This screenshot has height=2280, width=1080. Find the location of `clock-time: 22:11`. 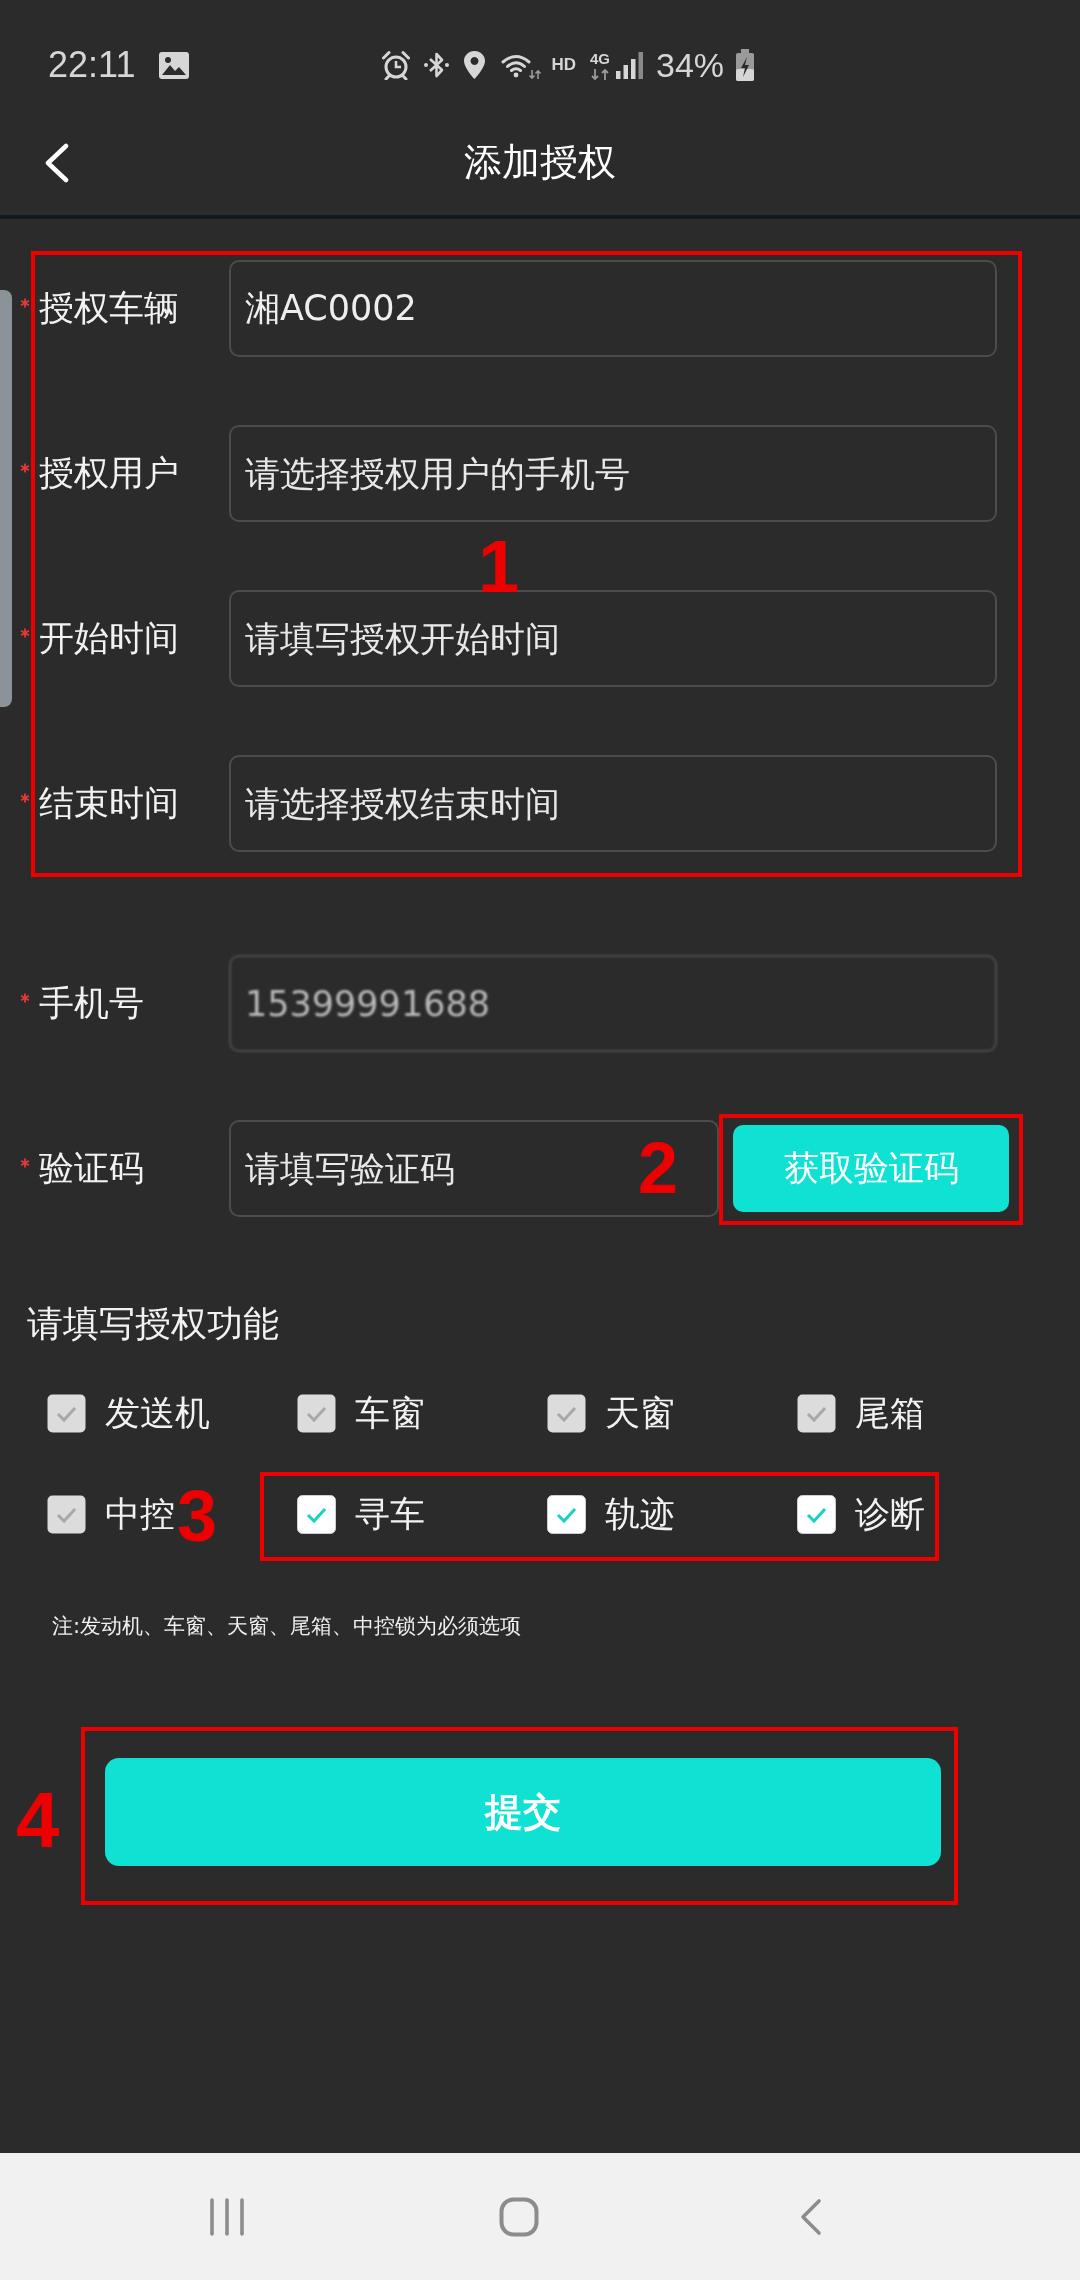

clock-time: 22:11 is located at coordinates (92, 65).